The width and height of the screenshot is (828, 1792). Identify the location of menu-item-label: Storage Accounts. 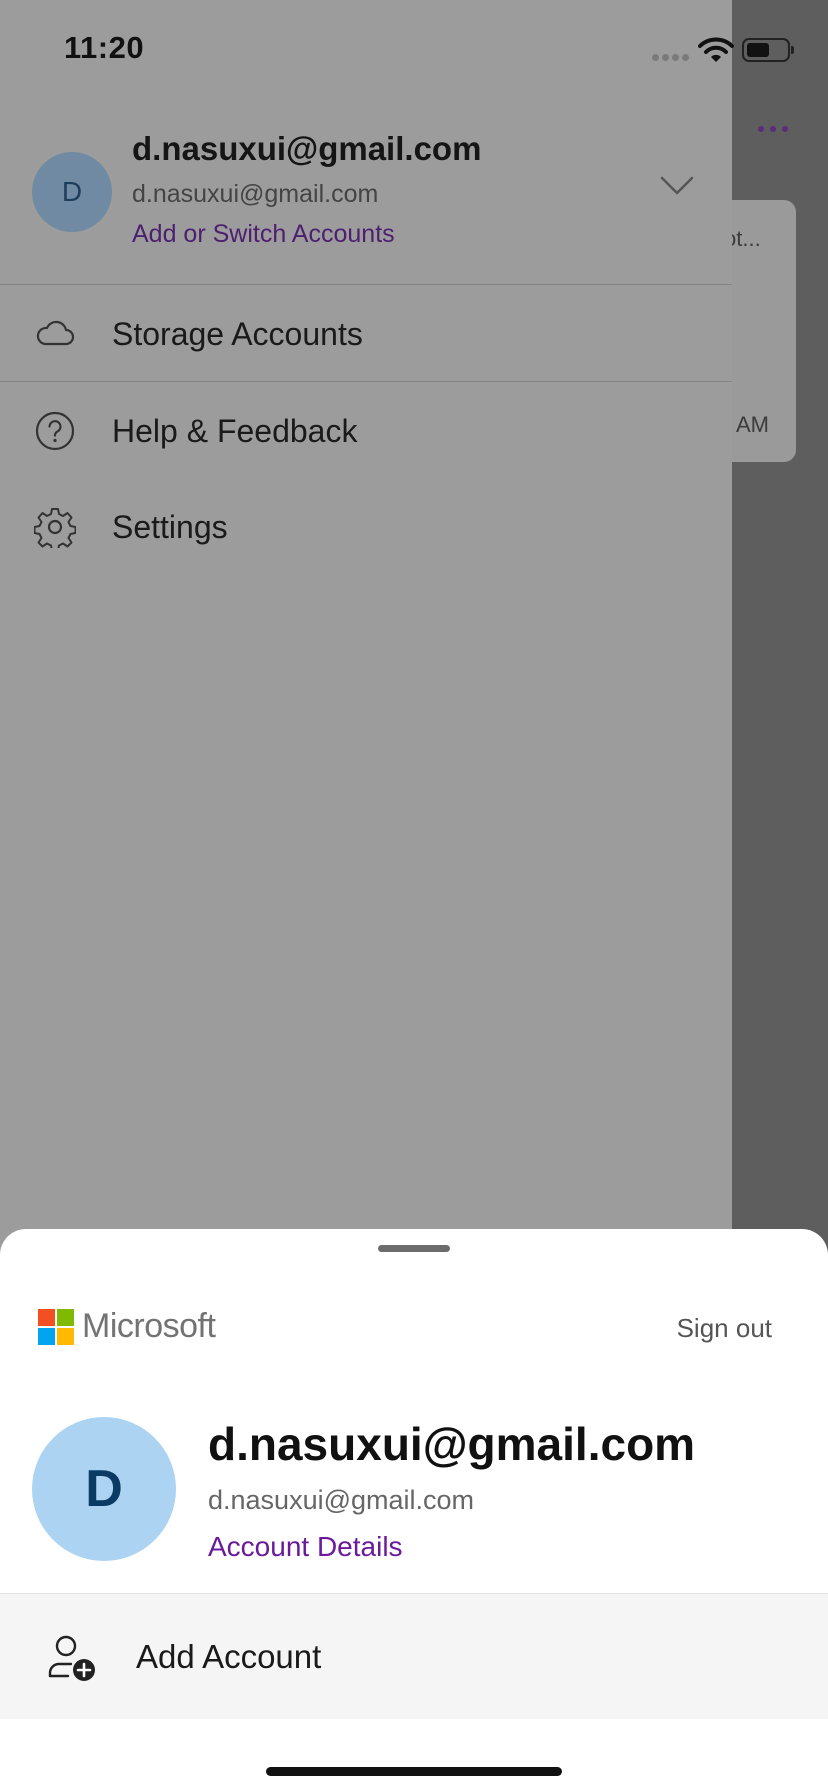
(237, 333).